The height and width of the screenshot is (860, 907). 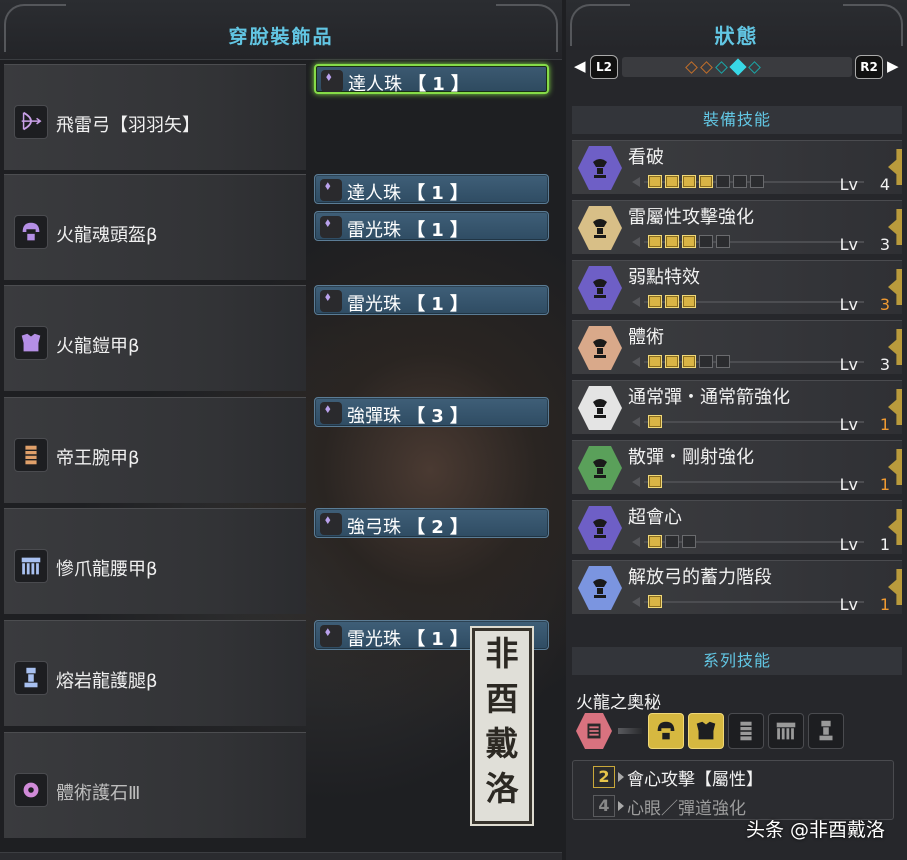 I want to click on decoration-slot: 強彈珠【 3 】, so click(x=431, y=412).